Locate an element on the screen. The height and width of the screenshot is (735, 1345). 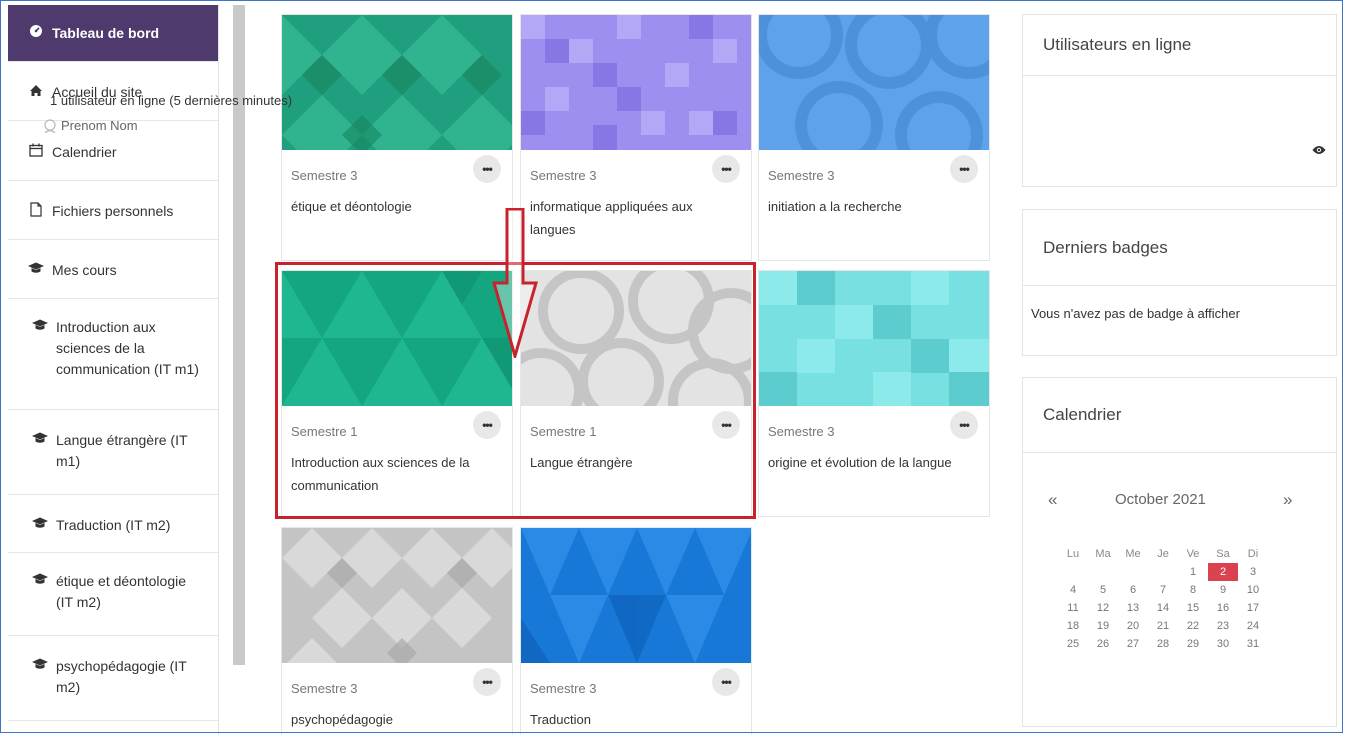
calendar-week-row: 123 is located at coordinates (1183, 572).